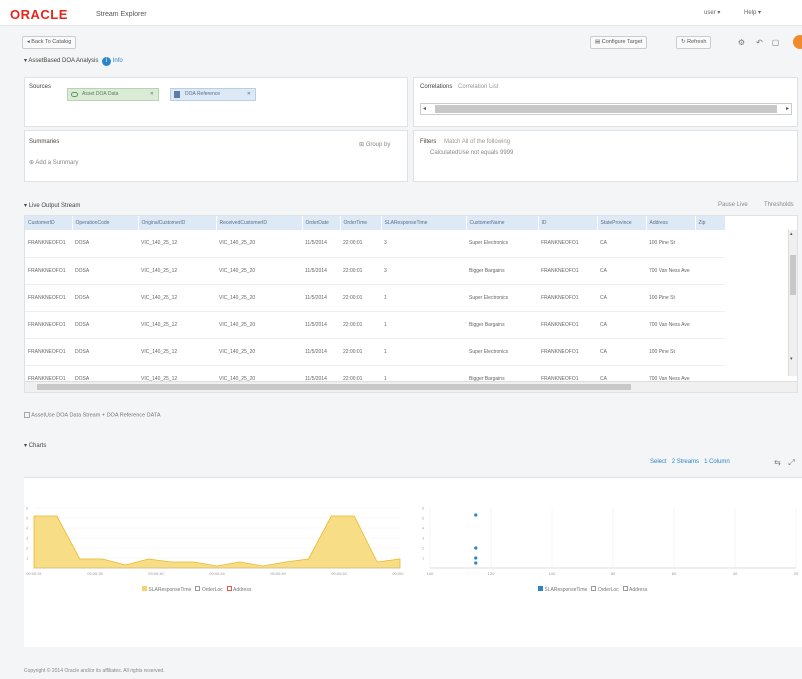 The image size is (802, 679). What do you see at coordinates (793, 275) in the screenshot?
I see `vertical-scroll-thumb` at bounding box center [793, 275].